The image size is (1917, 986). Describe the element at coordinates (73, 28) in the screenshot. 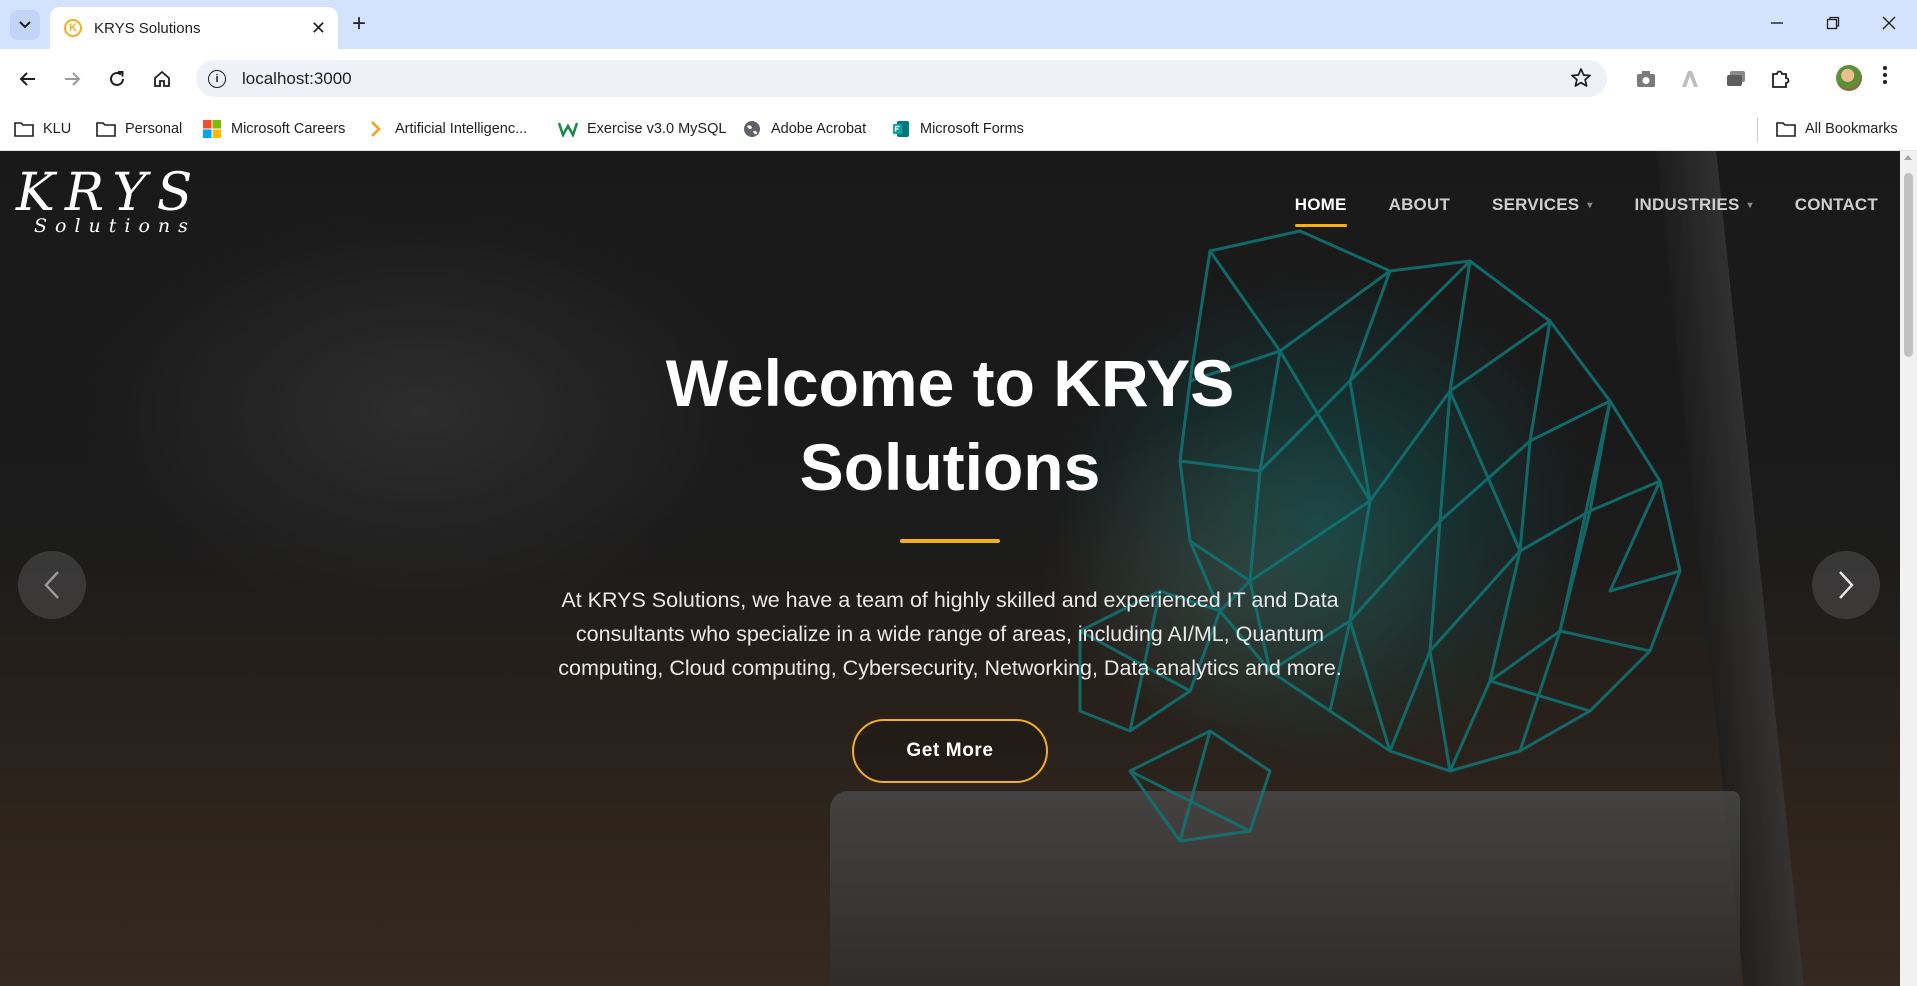

I see `krys-favicon-icon: K` at that location.